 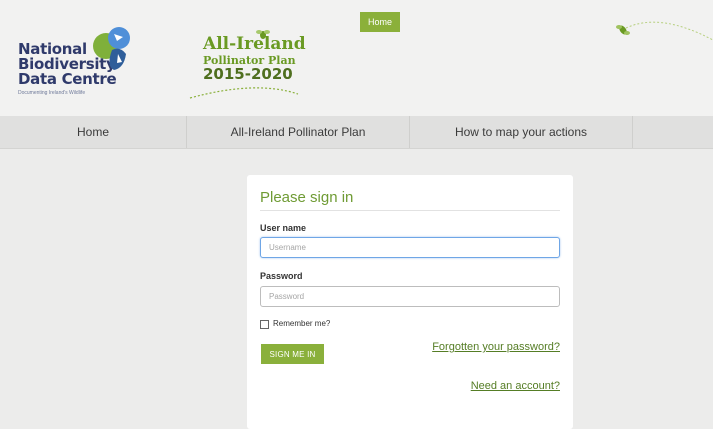 I want to click on plan-logo-title: All-Ireland, so click(x=254, y=44).